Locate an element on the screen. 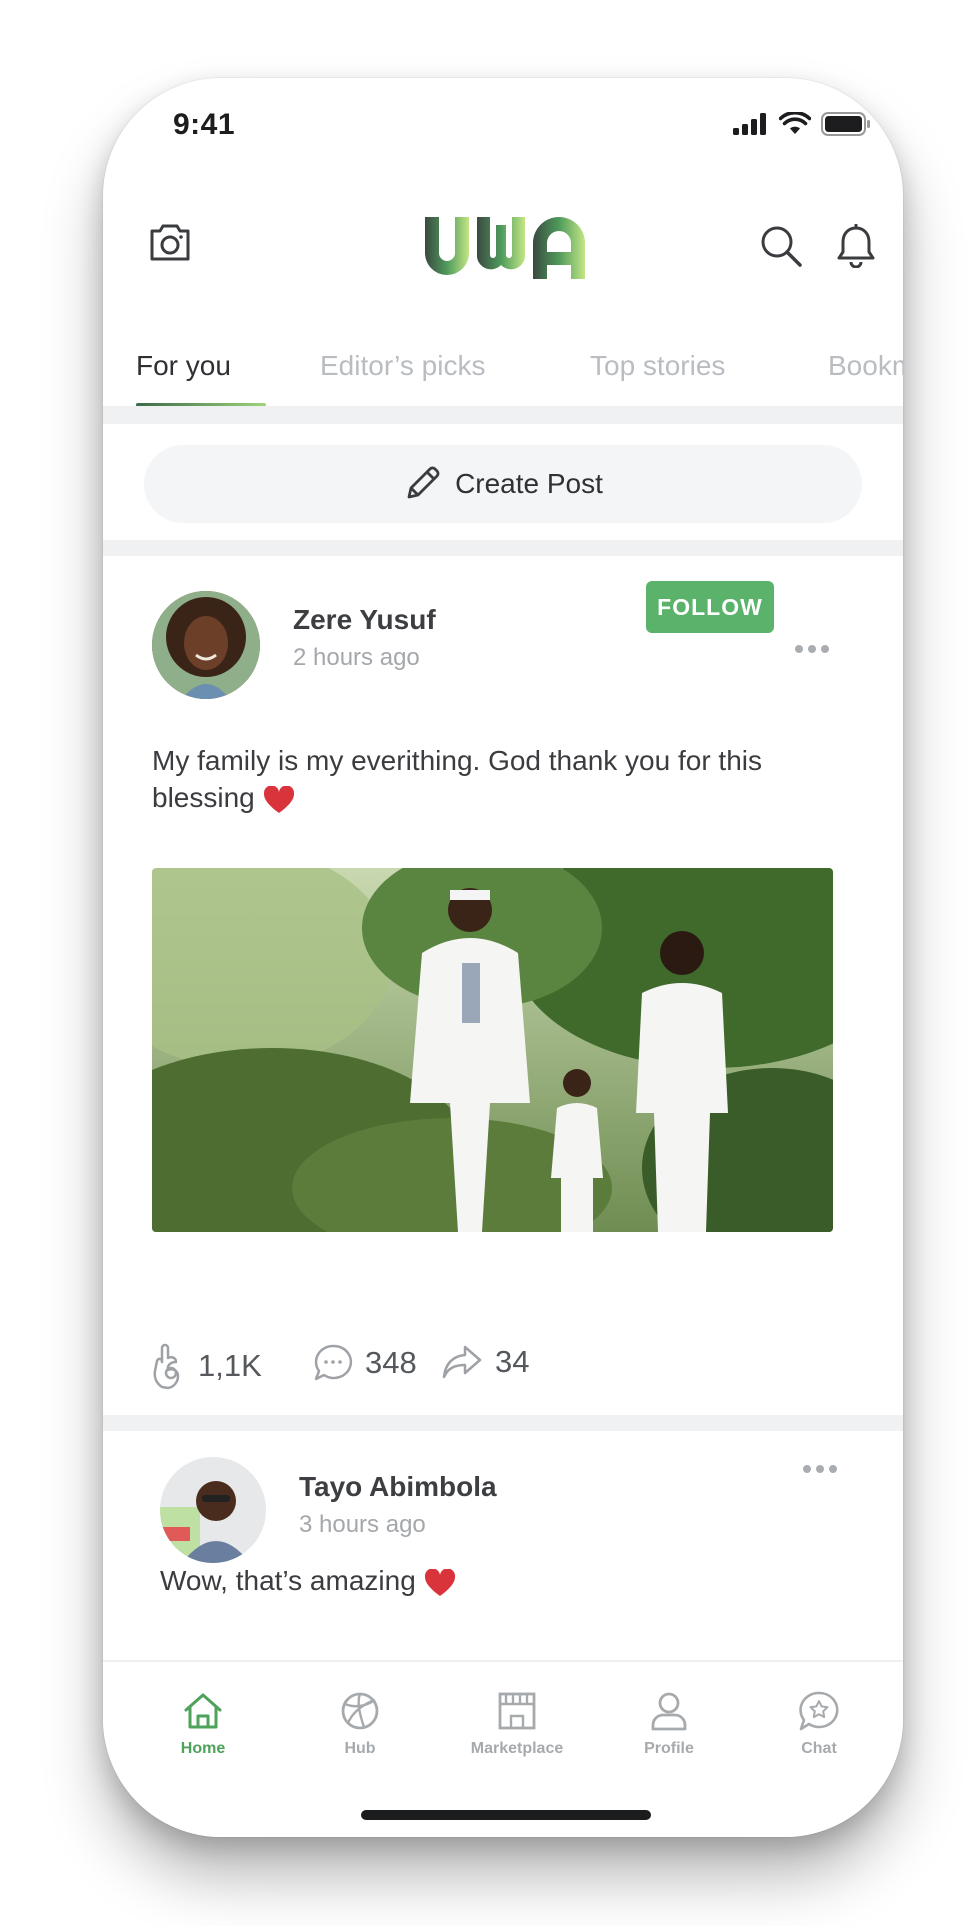 This screenshot has height=1926, width=974. nav-item-chat: Chat is located at coordinates (819, 1724).